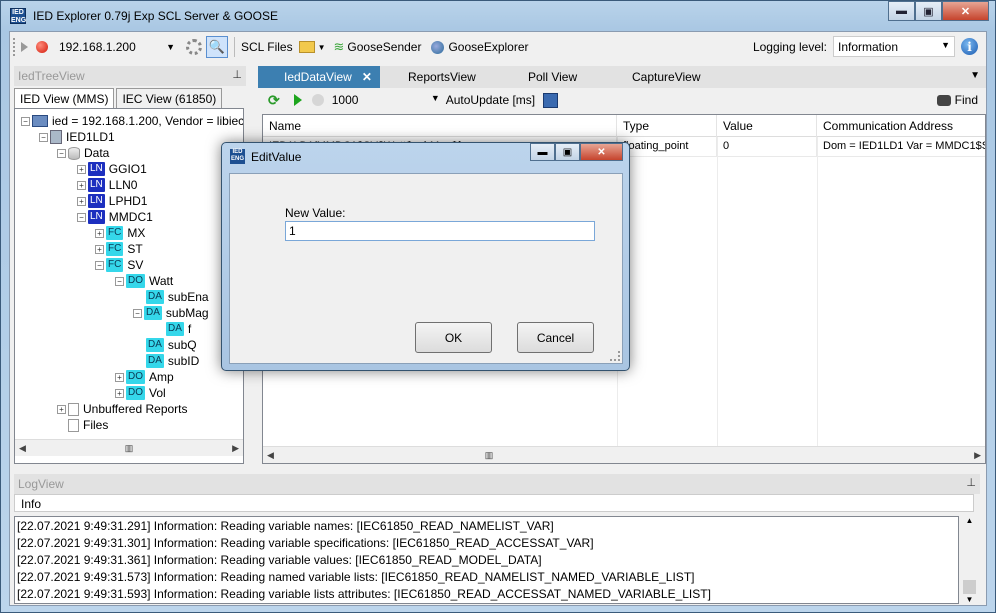 The image size is (996, 613). Describe the element at coordinates (965, 11) in the screenshot. I see `close-button: ✕` at that location.